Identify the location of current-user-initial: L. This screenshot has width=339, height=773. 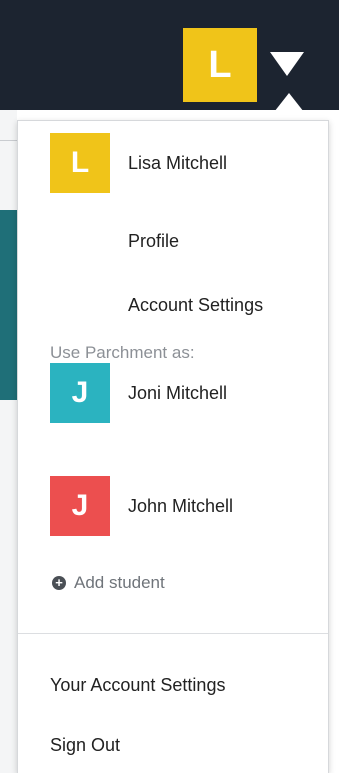
(80, 162).